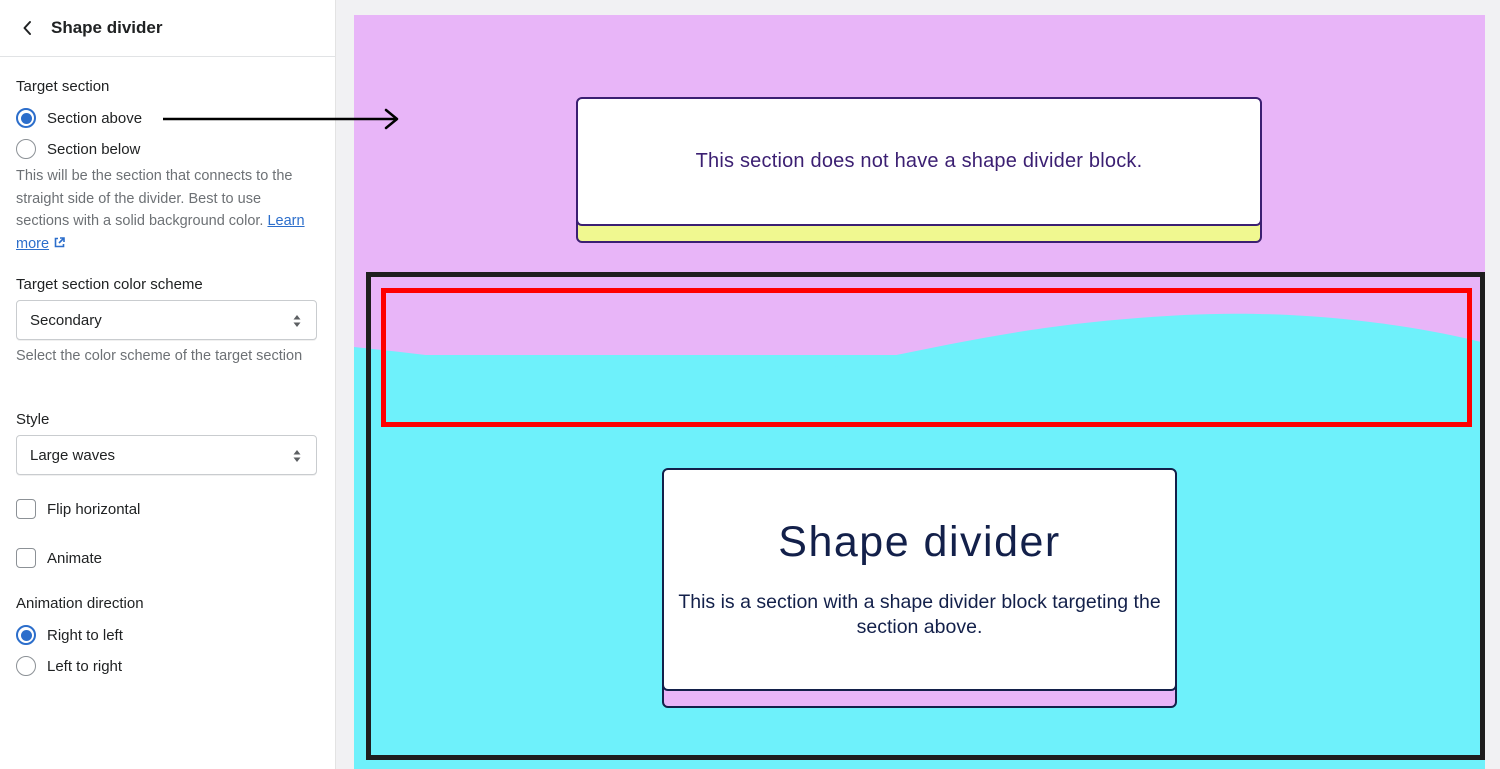 The height and width of the screenshot is (769, 1500). I want to click on flip-horizontal-checkbox: Flip horizontal, so click(78, 509).